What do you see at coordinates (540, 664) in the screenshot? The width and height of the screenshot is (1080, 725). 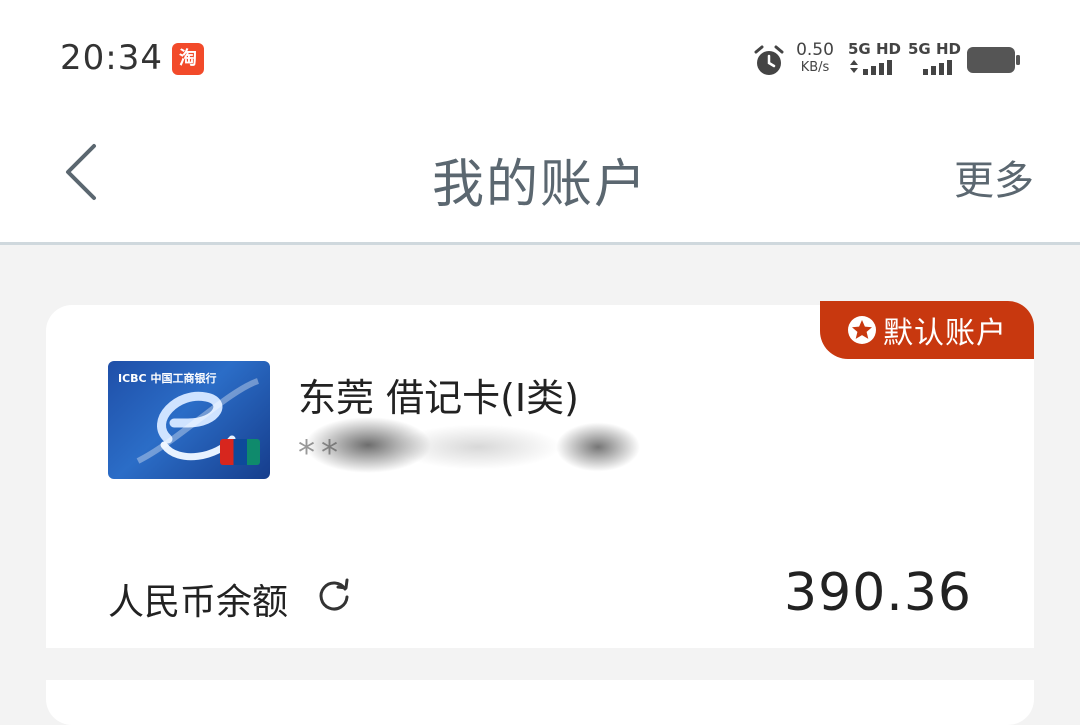 I see `bottom-edge` at bounding box center [540, 664].